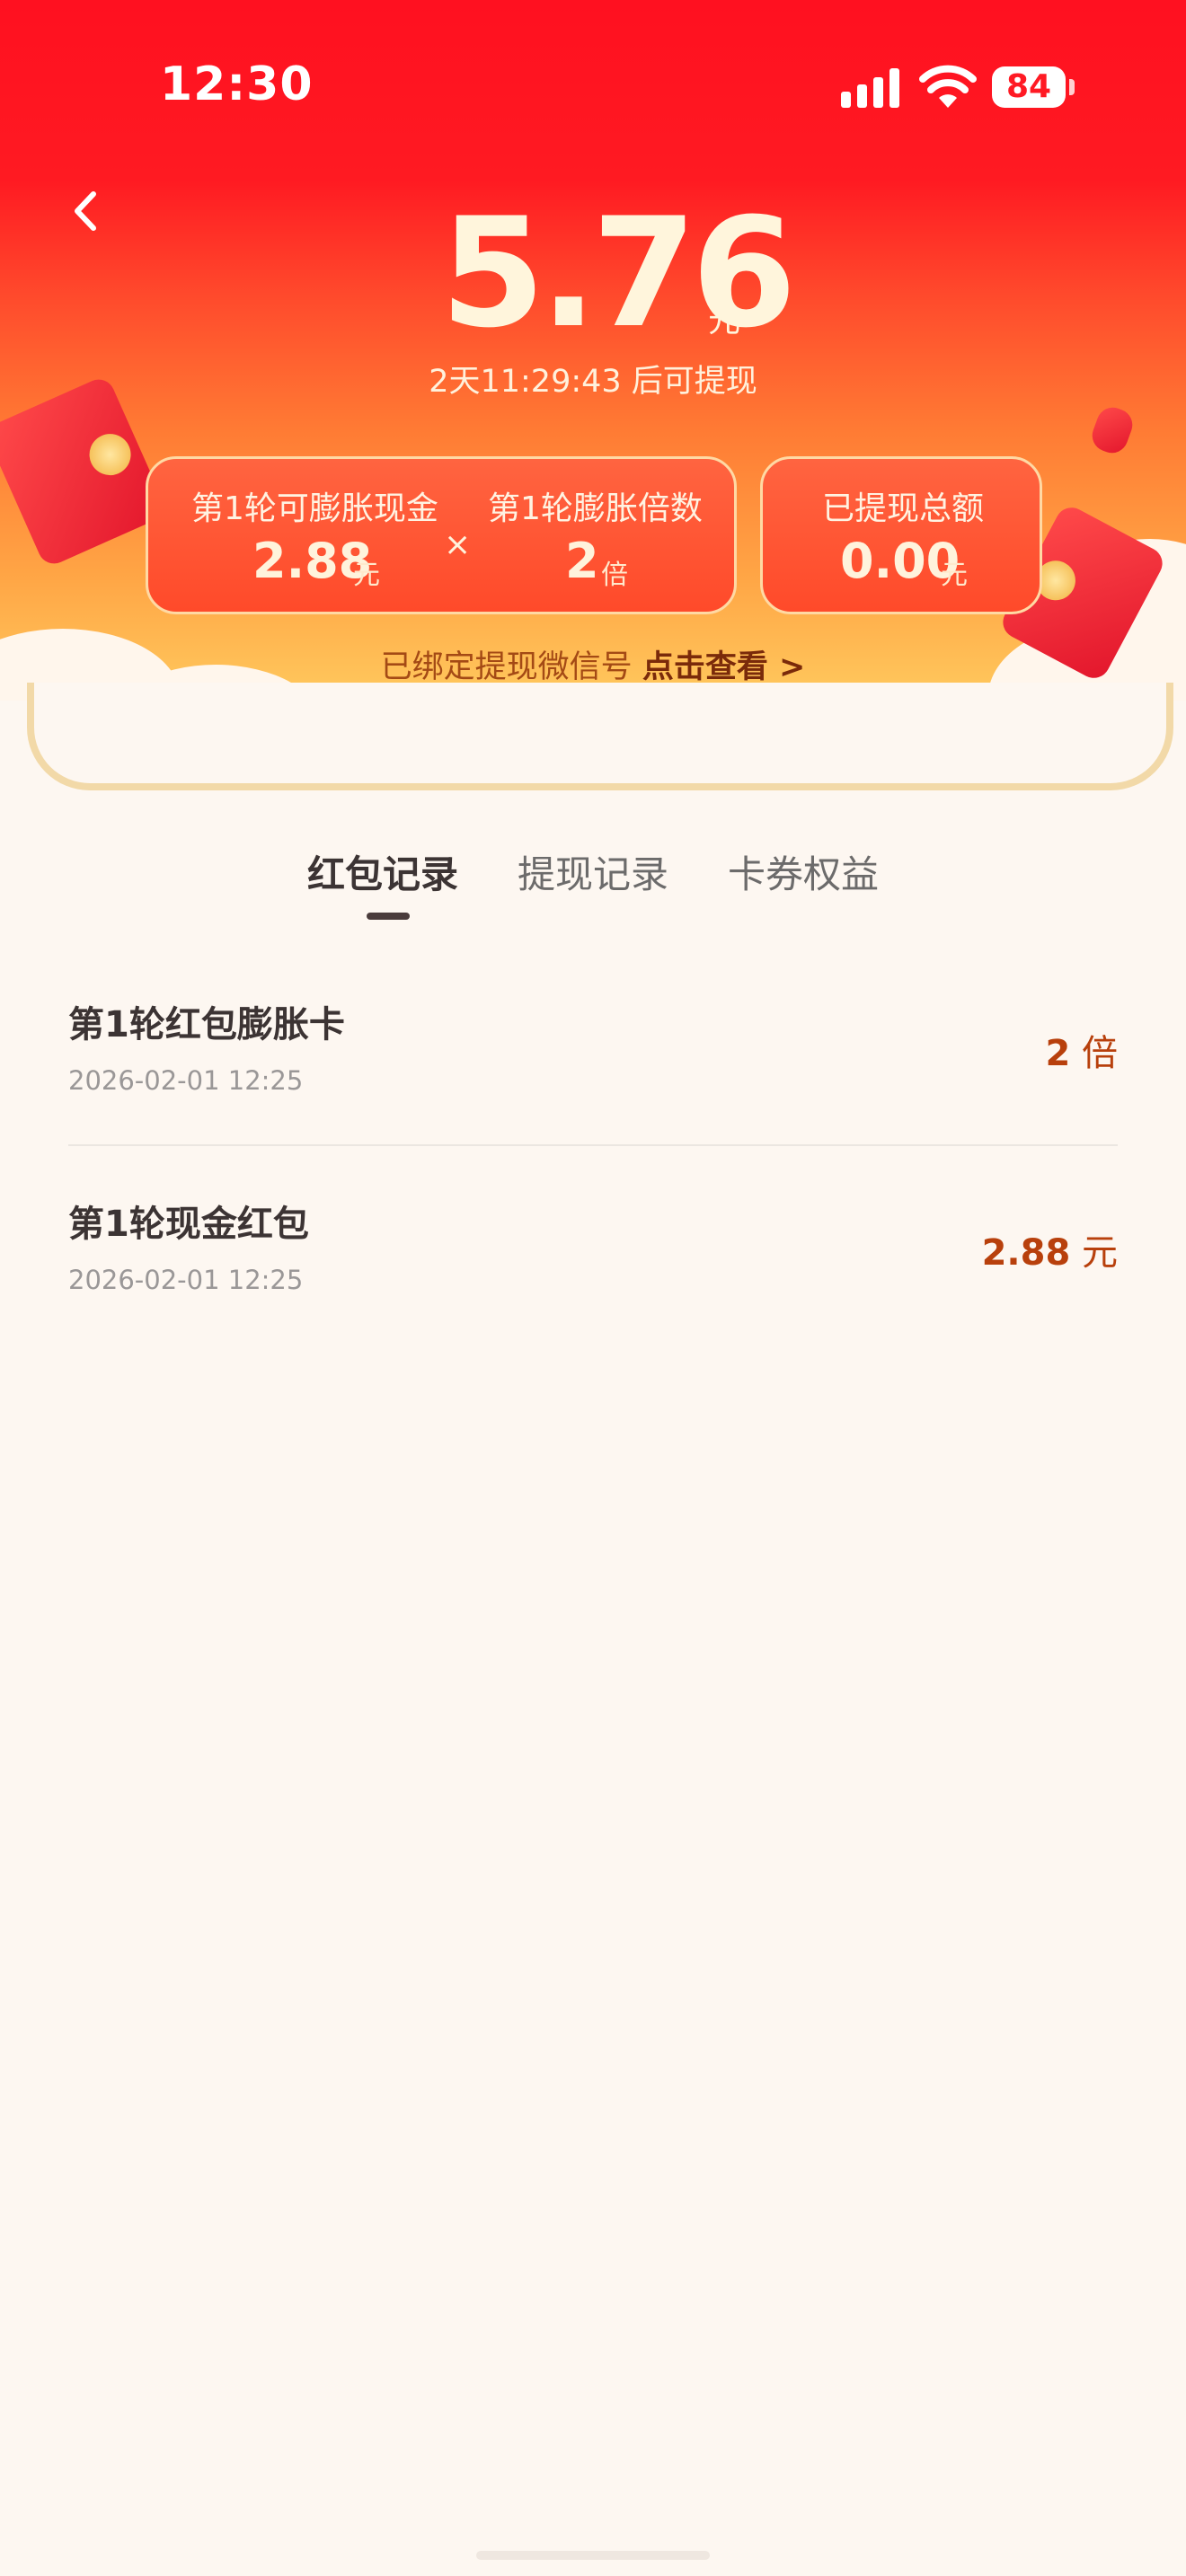  I want to click on expansion-card: 第1轮可膨胀现金 2.88 元 第1轮膨胀倍数 2 倍, so click(441, 535).